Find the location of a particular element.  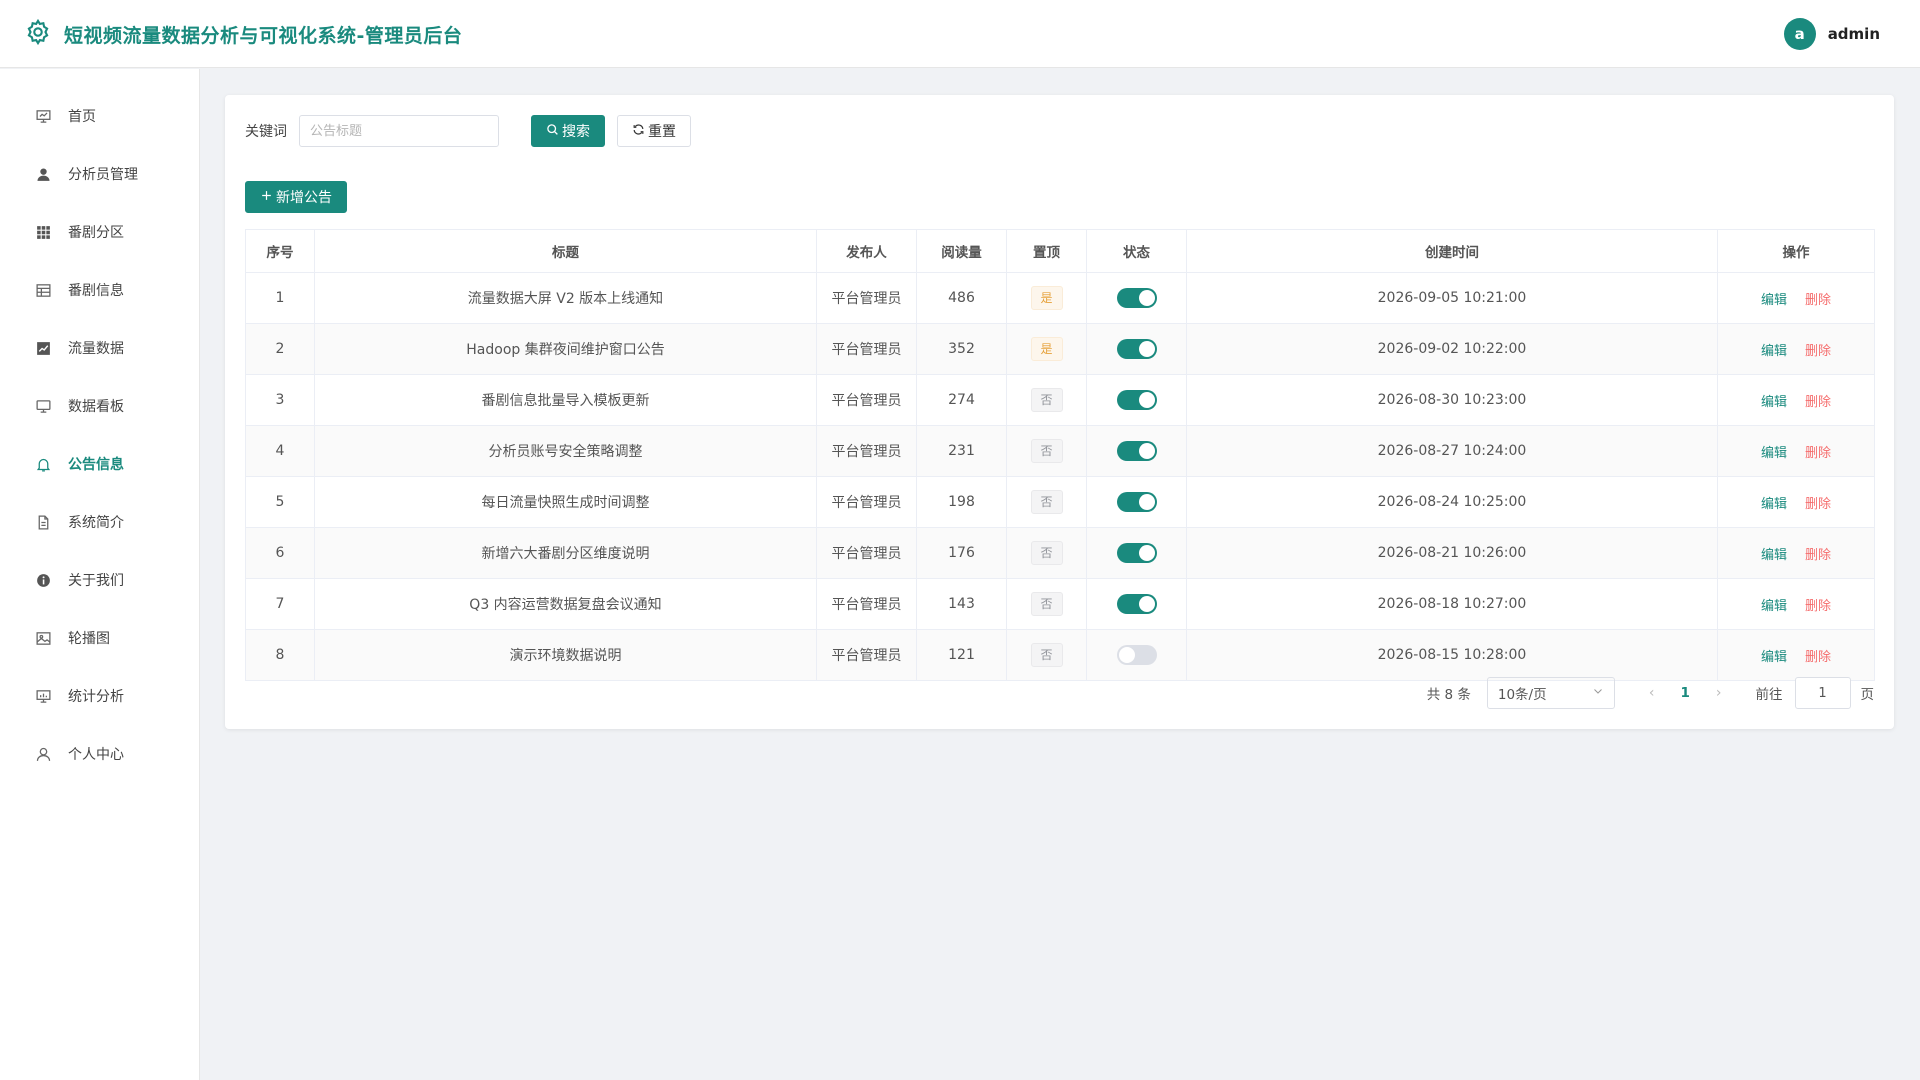

column-header: 操作 is located at coordinates (1796, 251).